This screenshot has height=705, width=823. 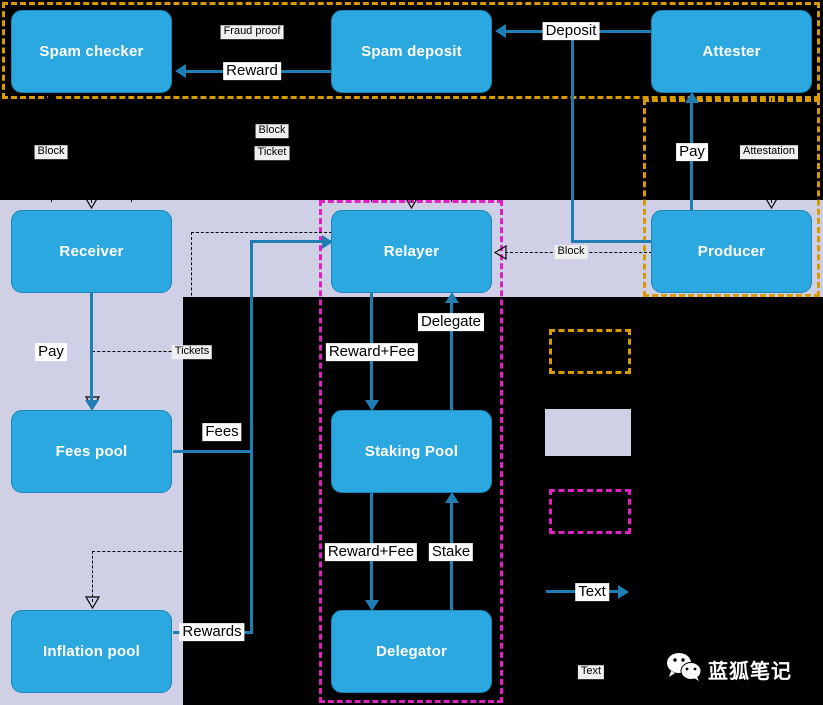 What do you see at coordinates (142, 551) in the screenshot?
I see `edge-rewards-dashed-top` at bounding box center [142, 551].